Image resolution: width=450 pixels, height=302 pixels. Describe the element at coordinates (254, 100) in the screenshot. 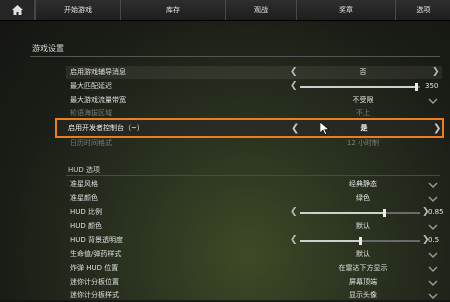

I see `setting-row-max-bandwidth: 最大游戏流量带宽 不受限` at that location.